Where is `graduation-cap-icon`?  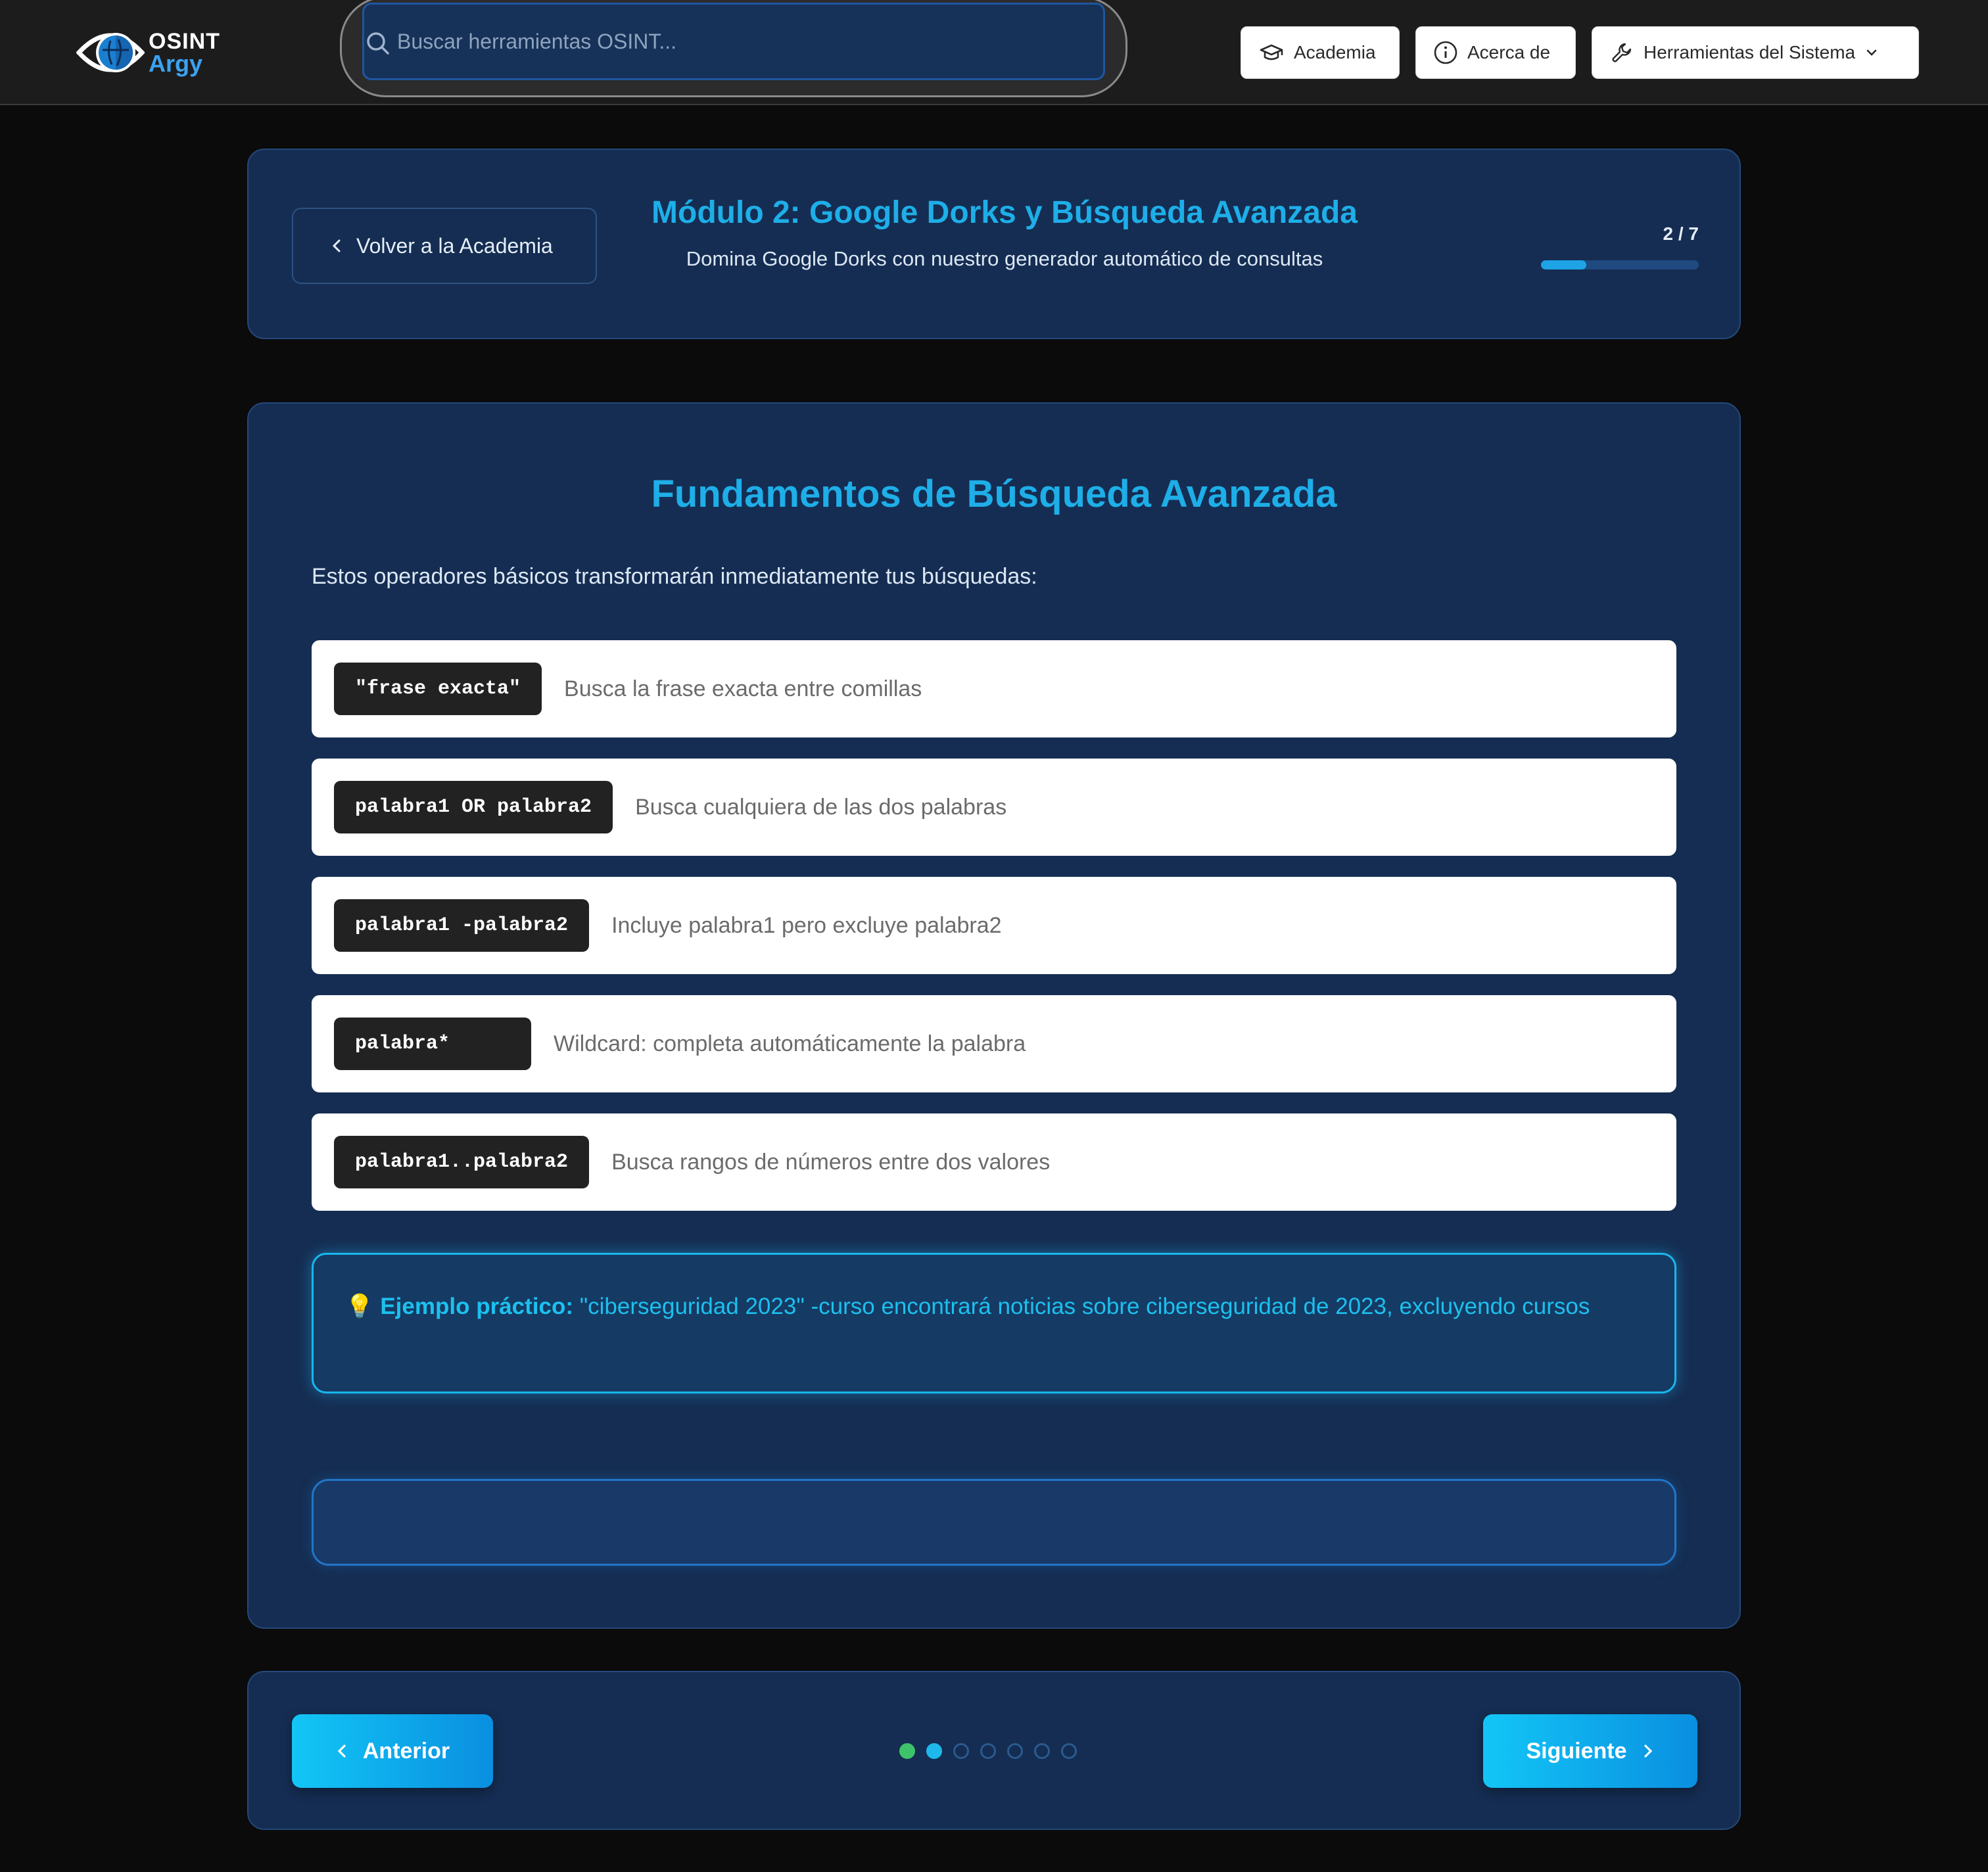
graduation-cap-icon is located at coordinates (1271, 52).